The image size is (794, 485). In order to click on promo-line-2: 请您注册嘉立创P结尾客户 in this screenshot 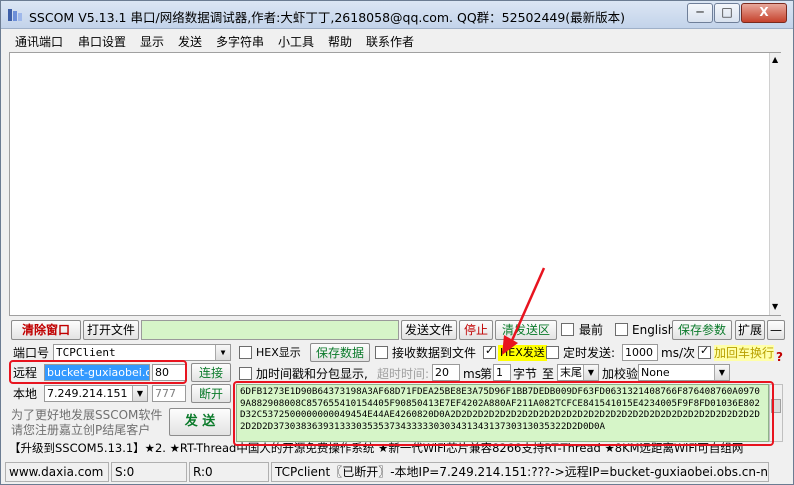, I will do `click(80, 430)`.